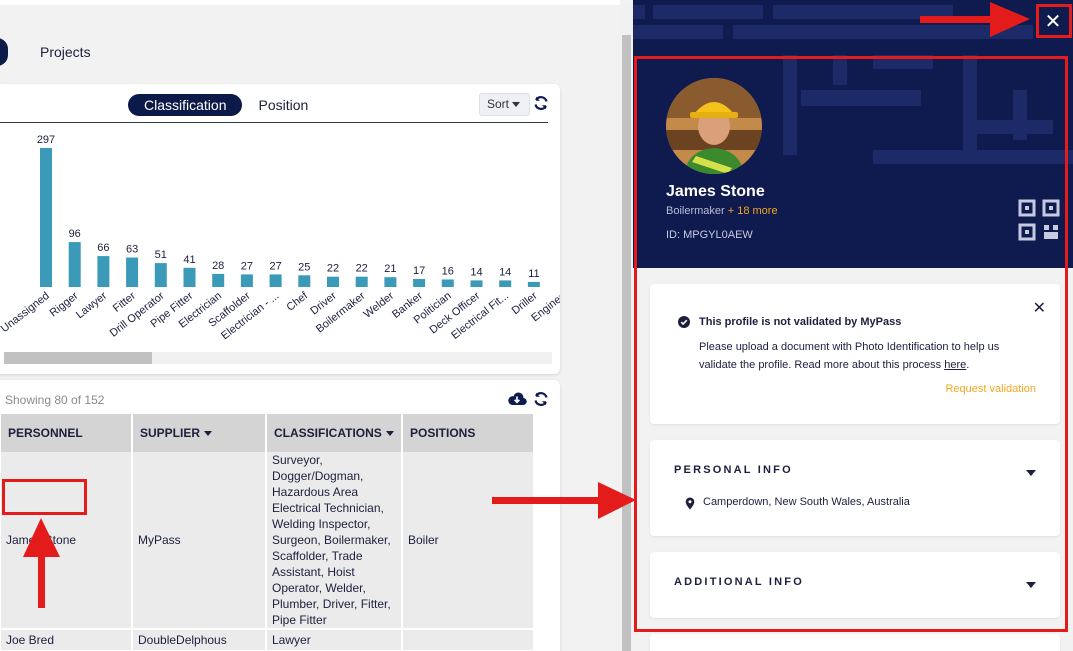  I want to click on chart-tick-label: Lawyer, so click(92, 305).